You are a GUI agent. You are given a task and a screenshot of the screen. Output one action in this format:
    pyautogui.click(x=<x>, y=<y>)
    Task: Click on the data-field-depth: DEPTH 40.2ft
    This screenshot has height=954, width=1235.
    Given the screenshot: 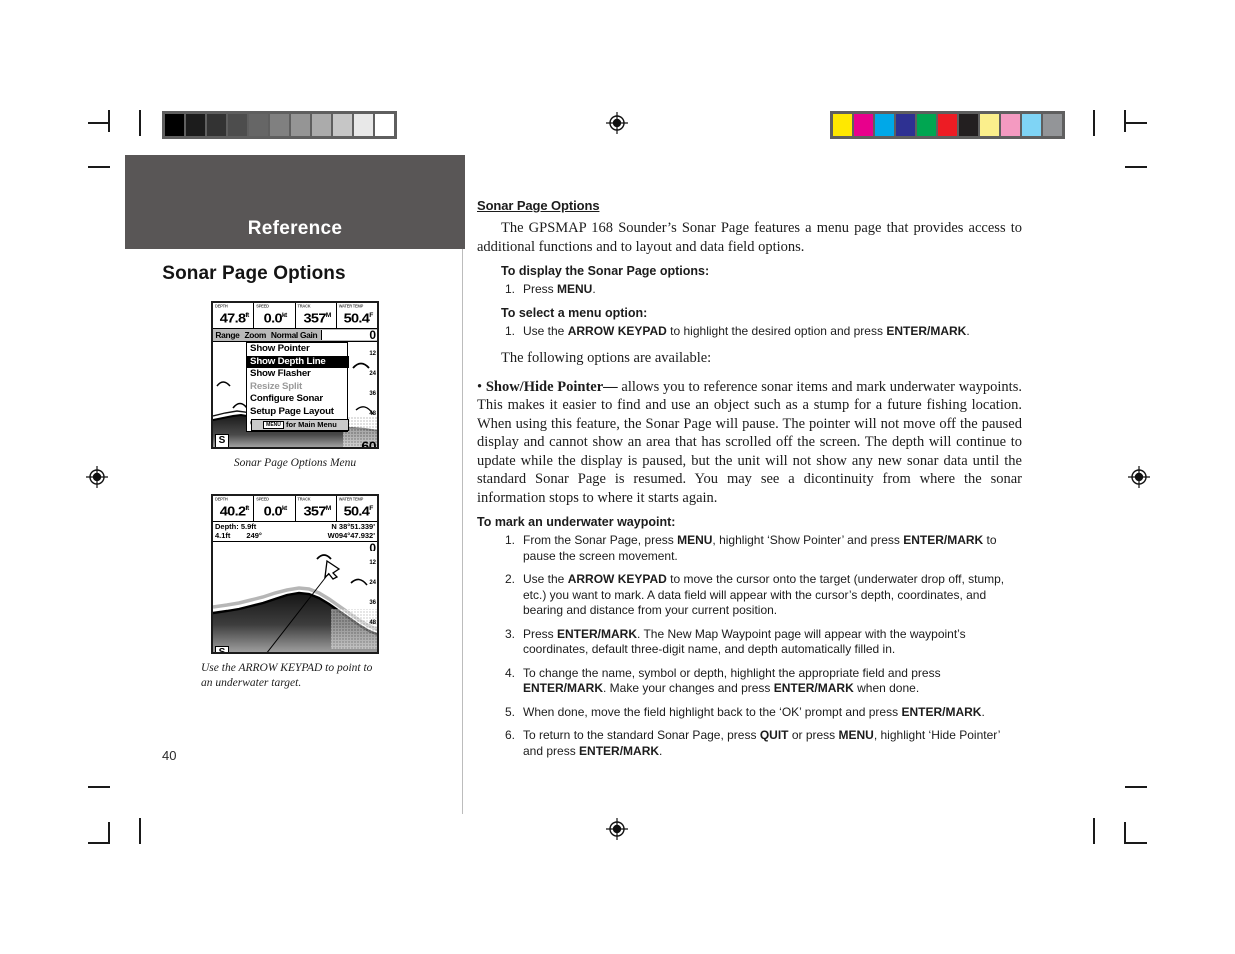 What is the action you would take?
    pyautogui.click(x=234, y=508)
    